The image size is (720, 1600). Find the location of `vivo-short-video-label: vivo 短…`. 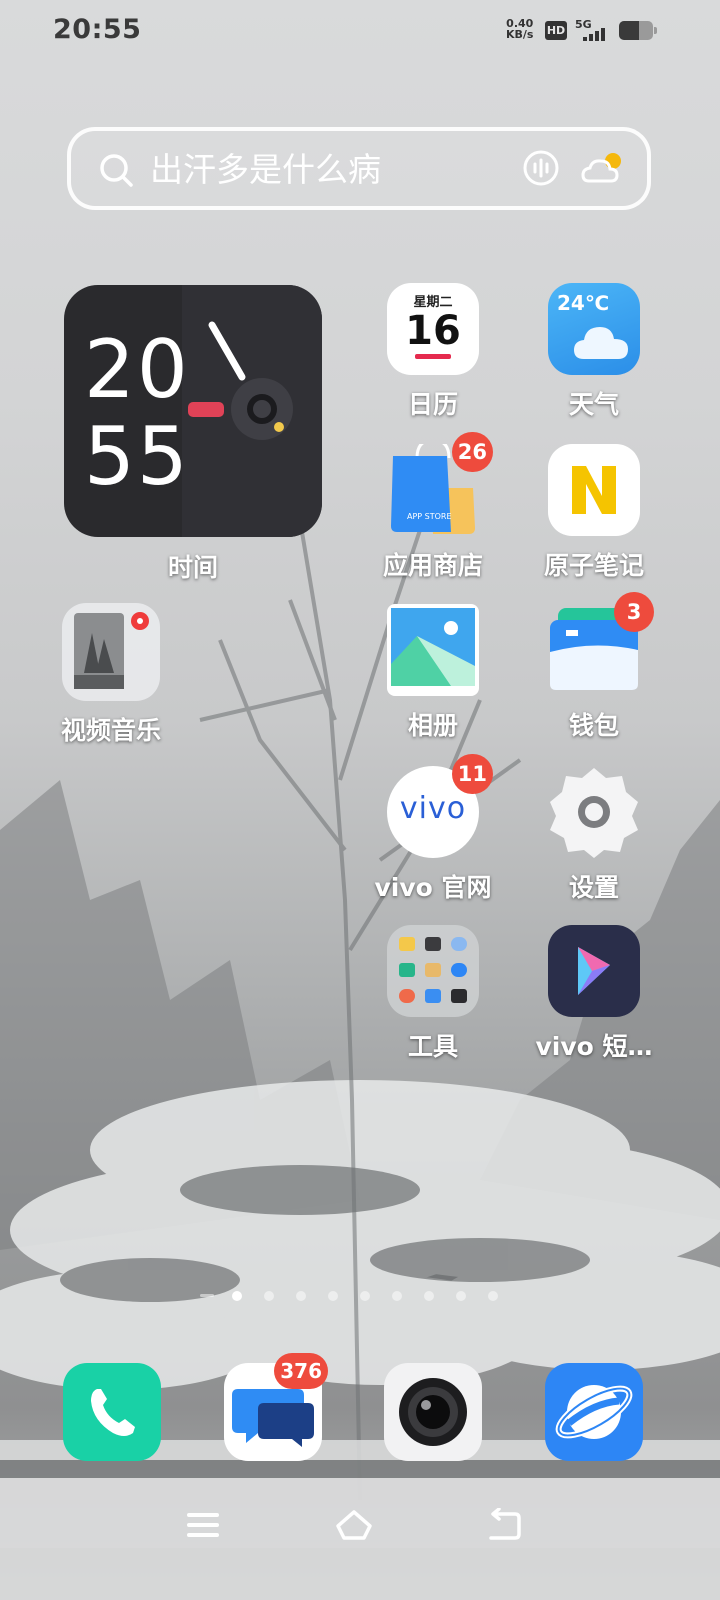

vivo-short-video-label: vivo 短… is located at coordinates (594, 1046).